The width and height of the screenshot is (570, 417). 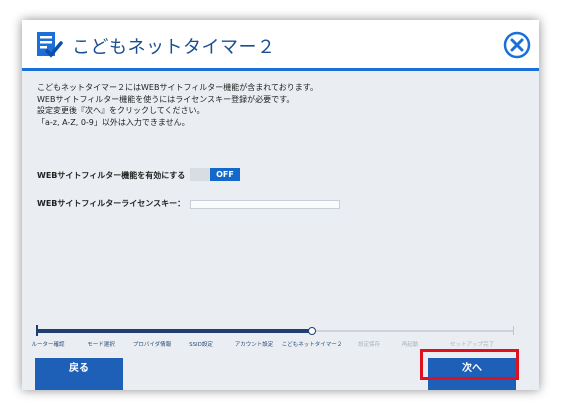 I want to click on progress-step-label: SSID設定, so click(x=201, y=345).